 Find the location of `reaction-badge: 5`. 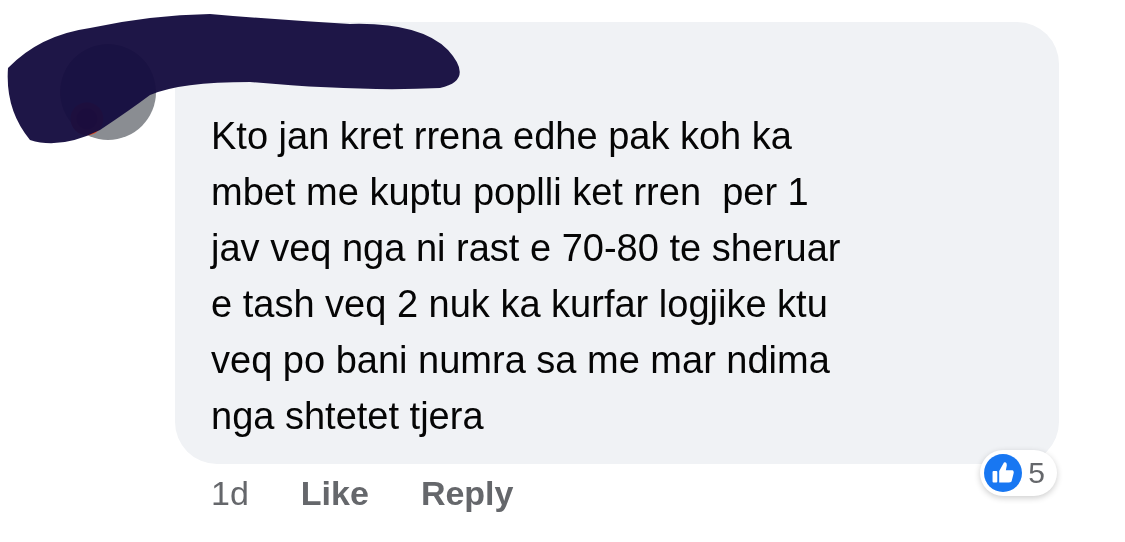

reaction-badge: 5 is located at coordinates (1018, 473).